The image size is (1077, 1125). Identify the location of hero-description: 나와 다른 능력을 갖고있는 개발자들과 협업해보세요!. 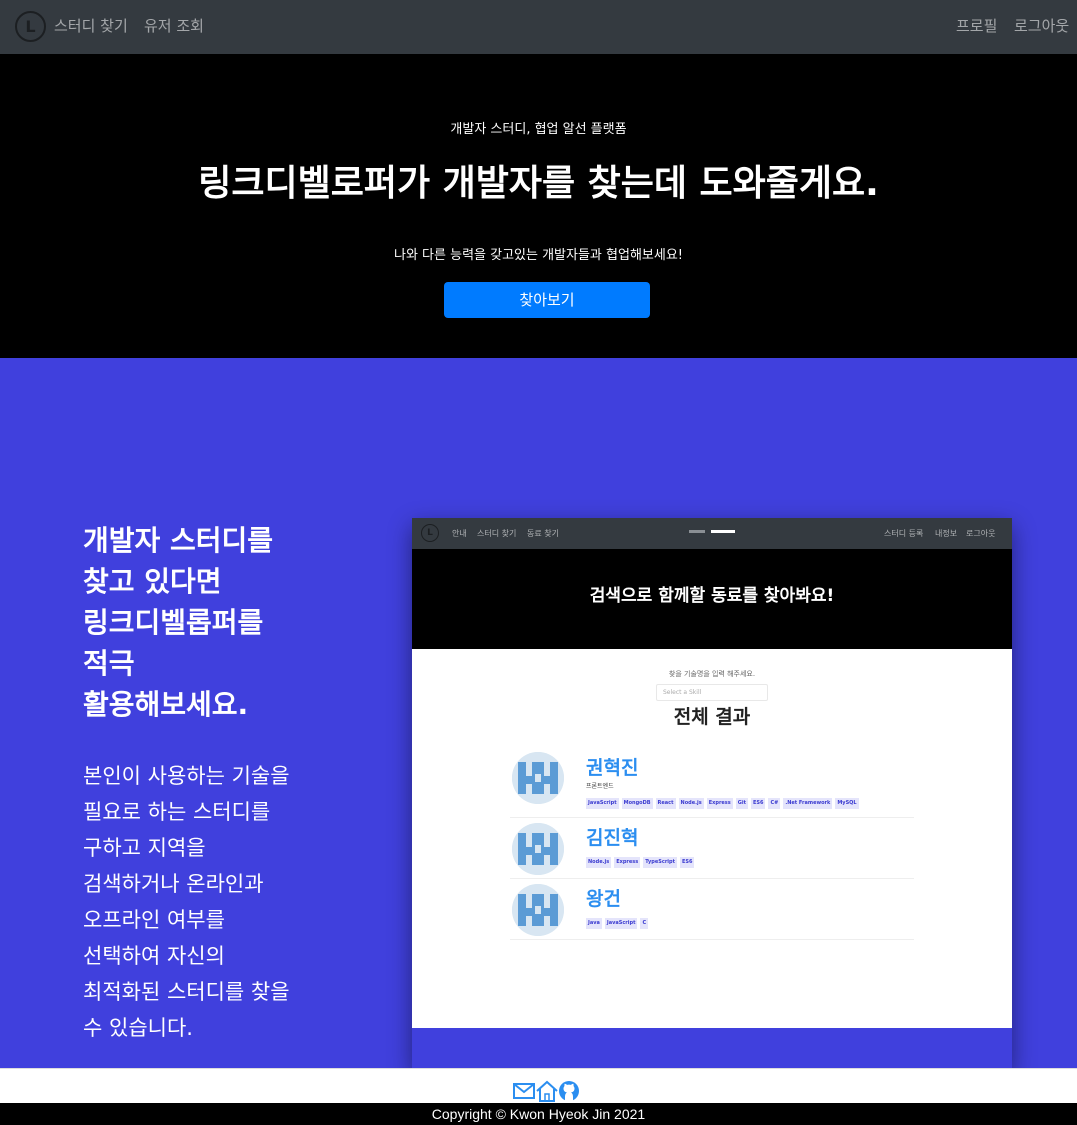
(538, 255).